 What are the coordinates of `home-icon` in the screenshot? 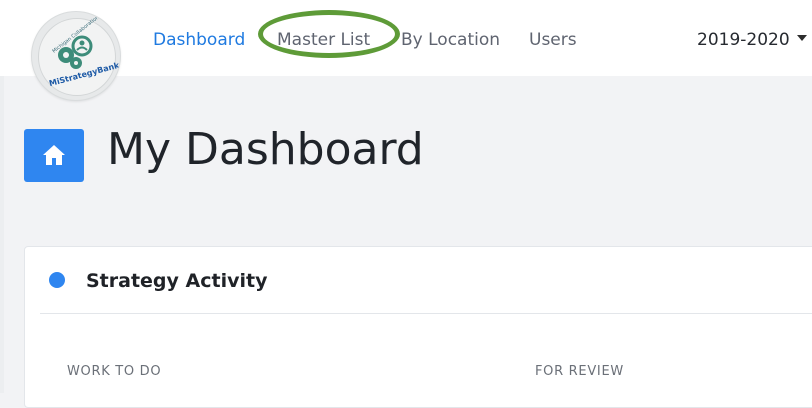 It's located at (54, 155).